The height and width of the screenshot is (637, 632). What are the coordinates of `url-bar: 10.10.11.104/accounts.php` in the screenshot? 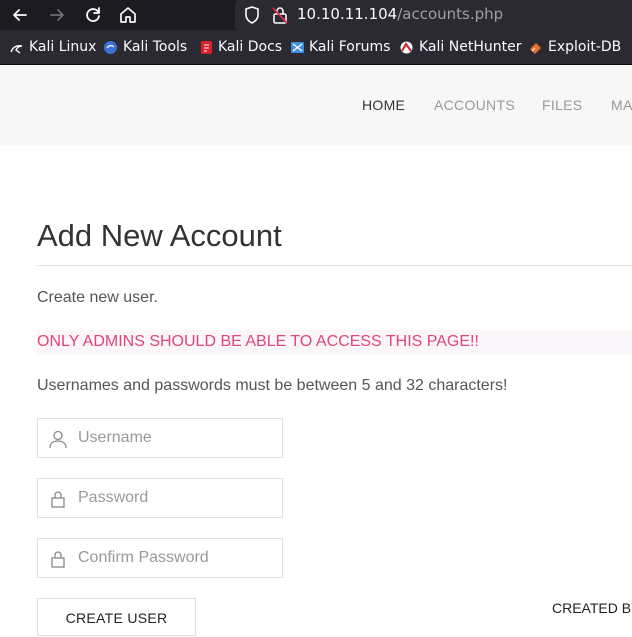 It's located at (433, 15).